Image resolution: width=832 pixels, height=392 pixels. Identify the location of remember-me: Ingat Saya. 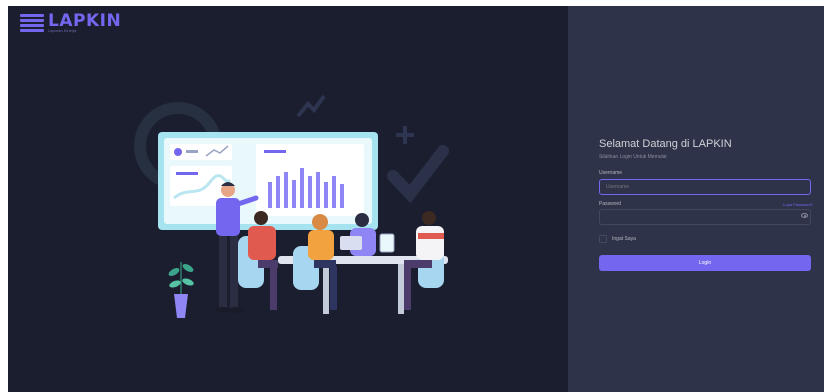
(706, 239).